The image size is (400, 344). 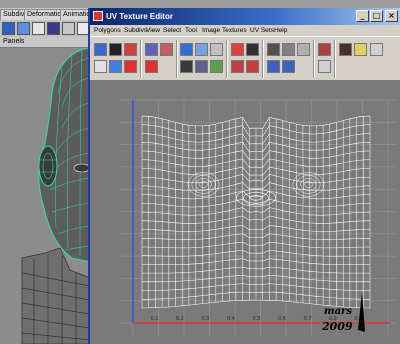 What do you see at coordinates (216, 66) in the screenshot?
I see `relax-icon` at bounding box center [216, 66].